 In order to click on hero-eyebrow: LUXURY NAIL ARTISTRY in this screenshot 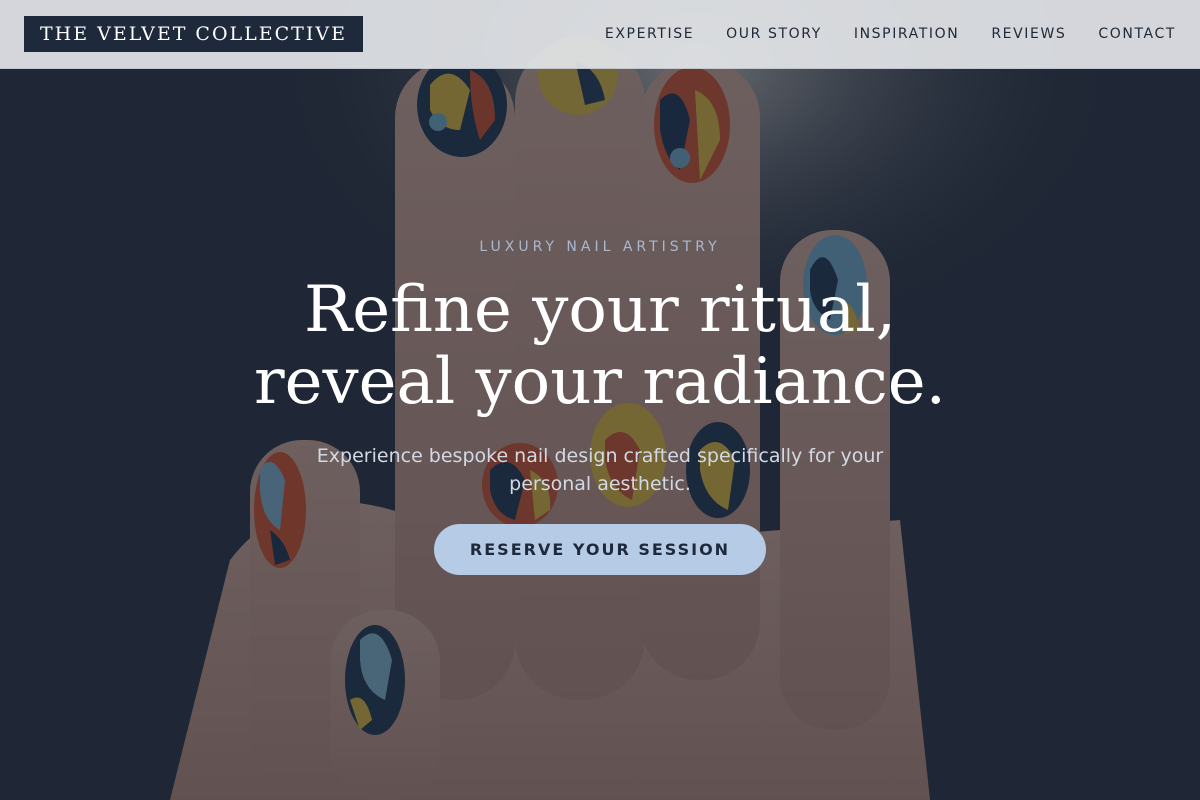, I will do `click(600, 247)`.